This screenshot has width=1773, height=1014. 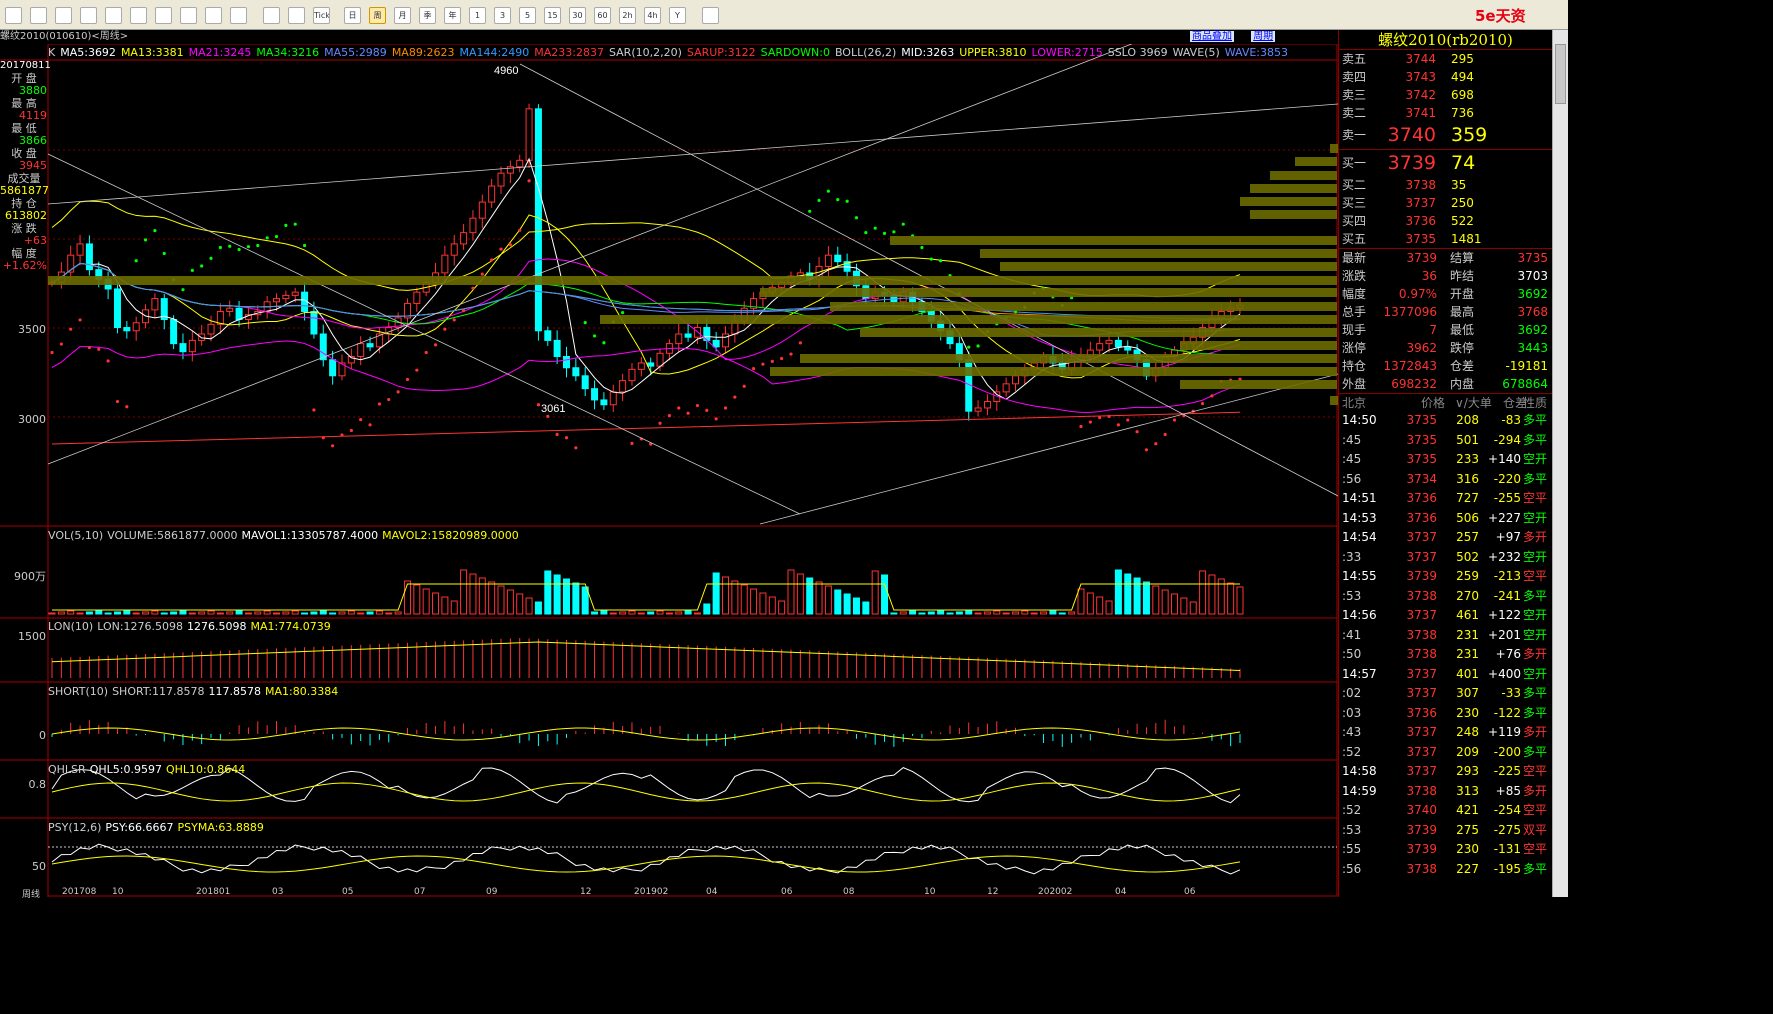 What do you see at coordinates (1445, 221) in the screenshot?
I see `bid-row: 买四 3736 522` at bounding box center [1445, 221].